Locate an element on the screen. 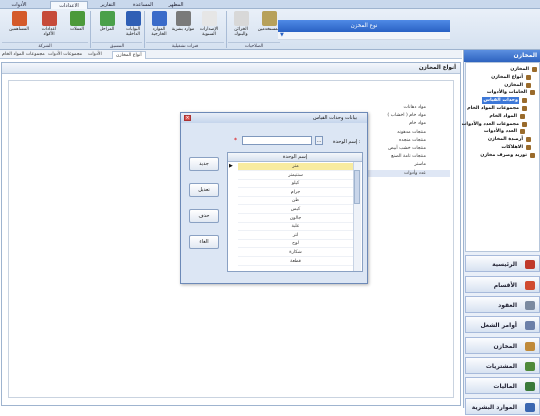  grid-row: طن is located at coordinates (295, 201).